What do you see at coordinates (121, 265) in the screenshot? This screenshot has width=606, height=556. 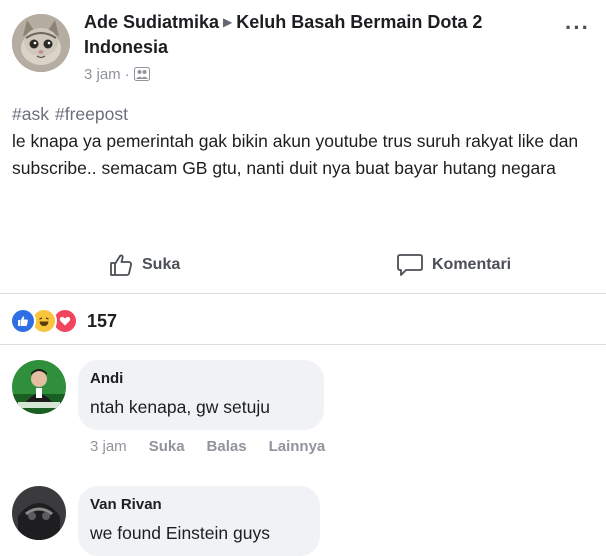 I see `thumbs-up-icon` at bounding box center [121, 265].